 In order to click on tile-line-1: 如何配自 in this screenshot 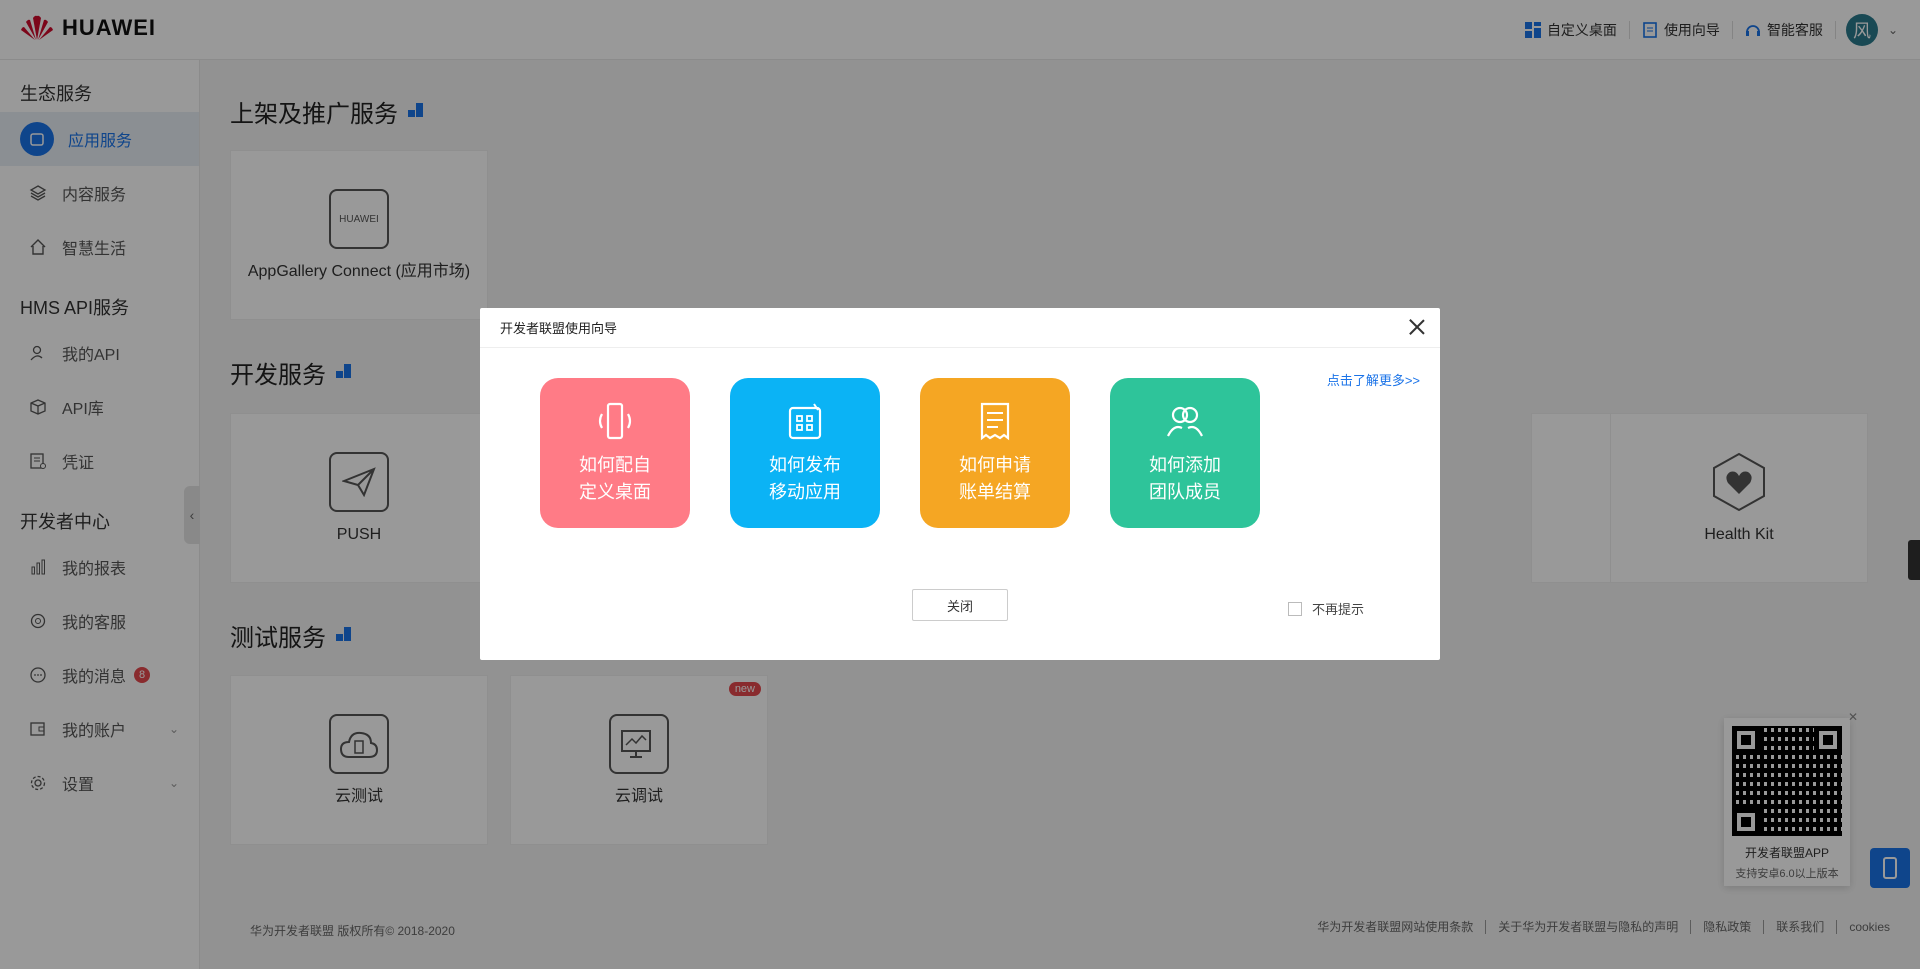, I will do `click(615, 465)`.